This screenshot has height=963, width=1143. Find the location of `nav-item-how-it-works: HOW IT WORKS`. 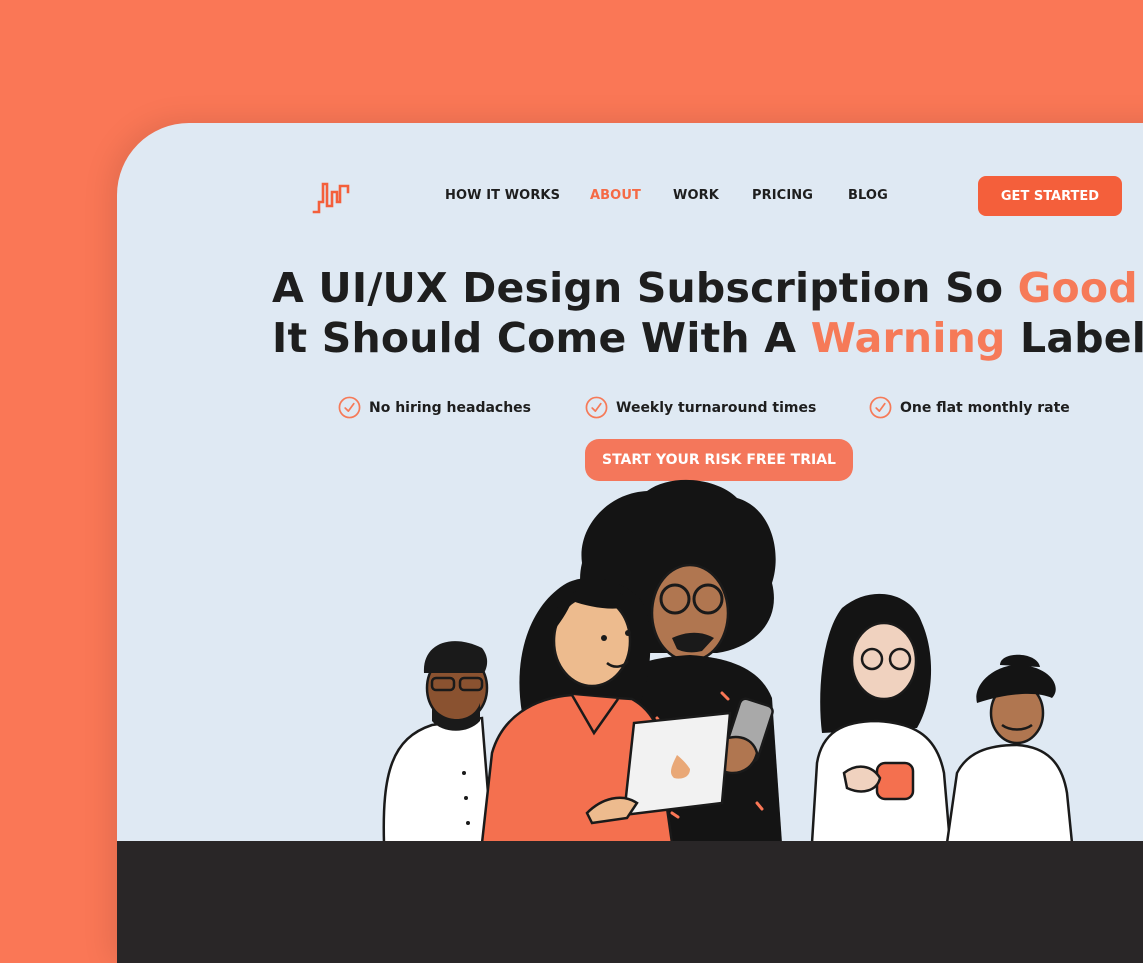

nav-item-how-it-works: HOW IT WORKS is located at coordinates (502, 195).